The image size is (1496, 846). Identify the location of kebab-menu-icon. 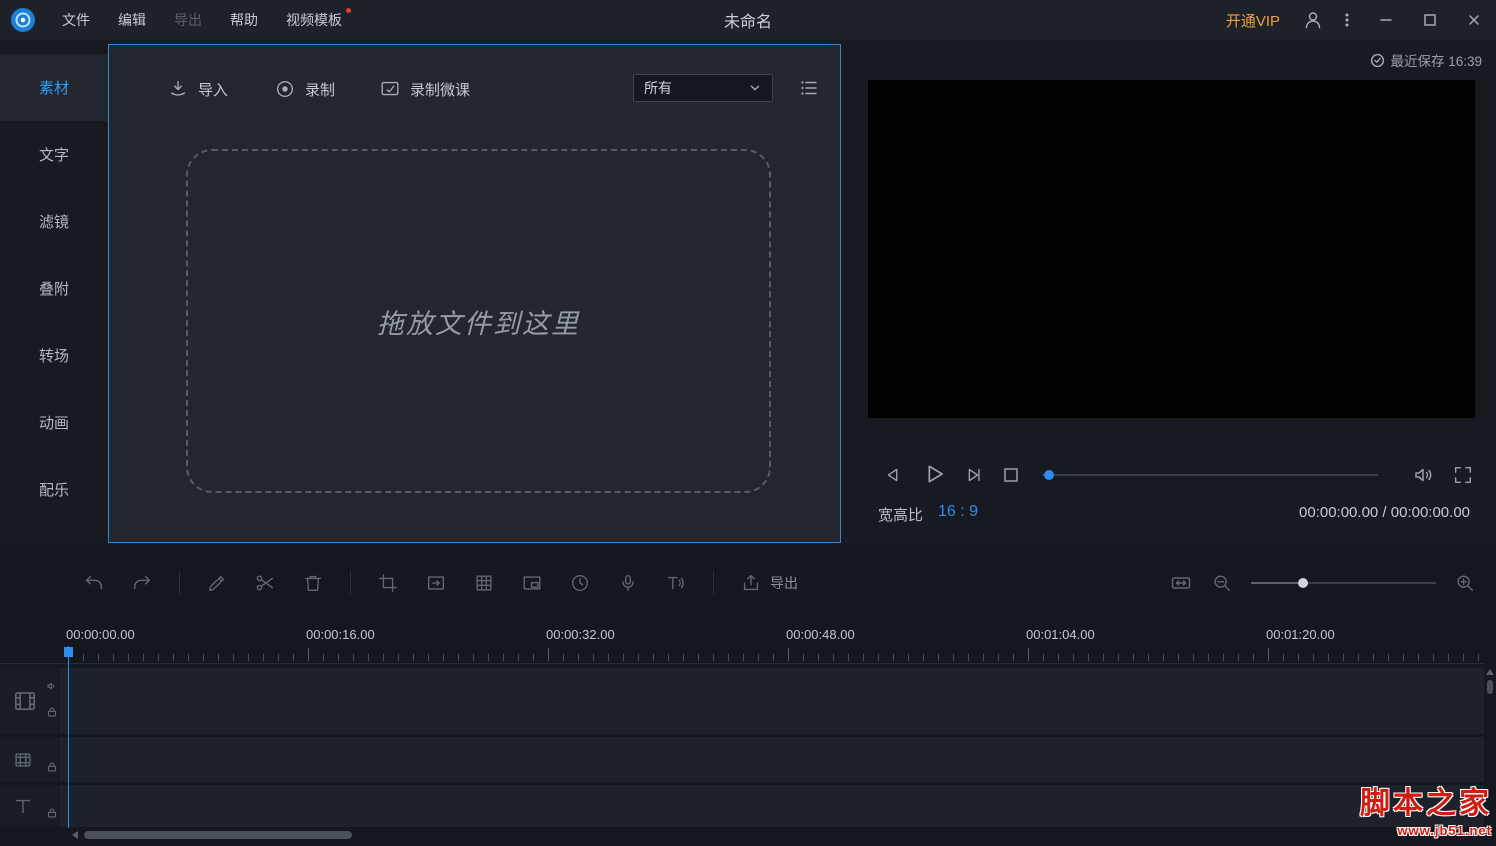
(1347, 20).